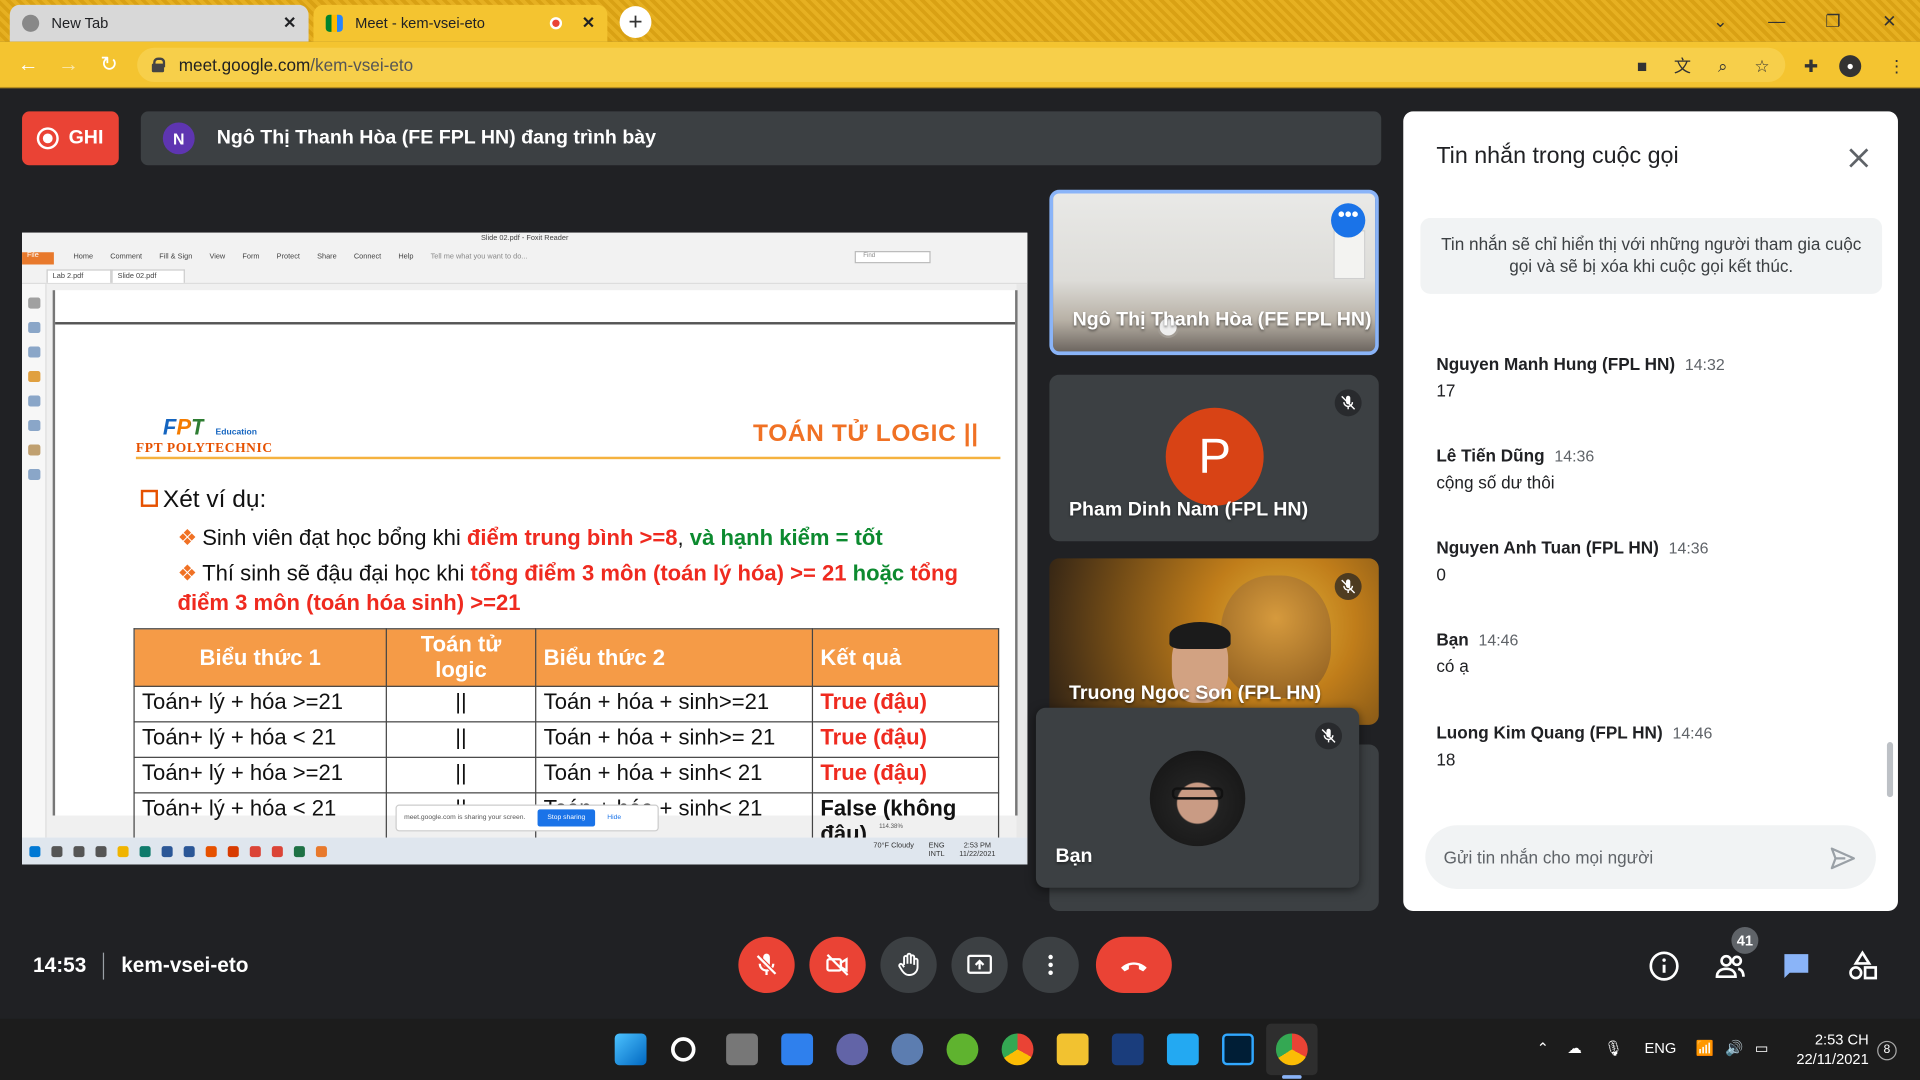  Describe the element at coordinates (460, 23) in the screenshot. I see `tab-meet: Meet - kem-vsei-eto ✕` at that location.